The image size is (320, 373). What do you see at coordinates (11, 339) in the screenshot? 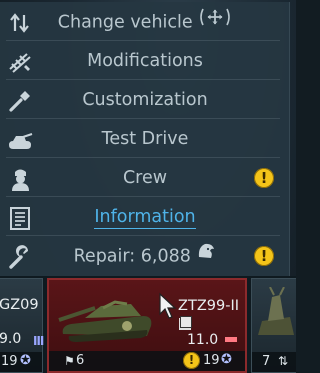
I see `battle-rating: 9.0` at bounding box center [11, 339].